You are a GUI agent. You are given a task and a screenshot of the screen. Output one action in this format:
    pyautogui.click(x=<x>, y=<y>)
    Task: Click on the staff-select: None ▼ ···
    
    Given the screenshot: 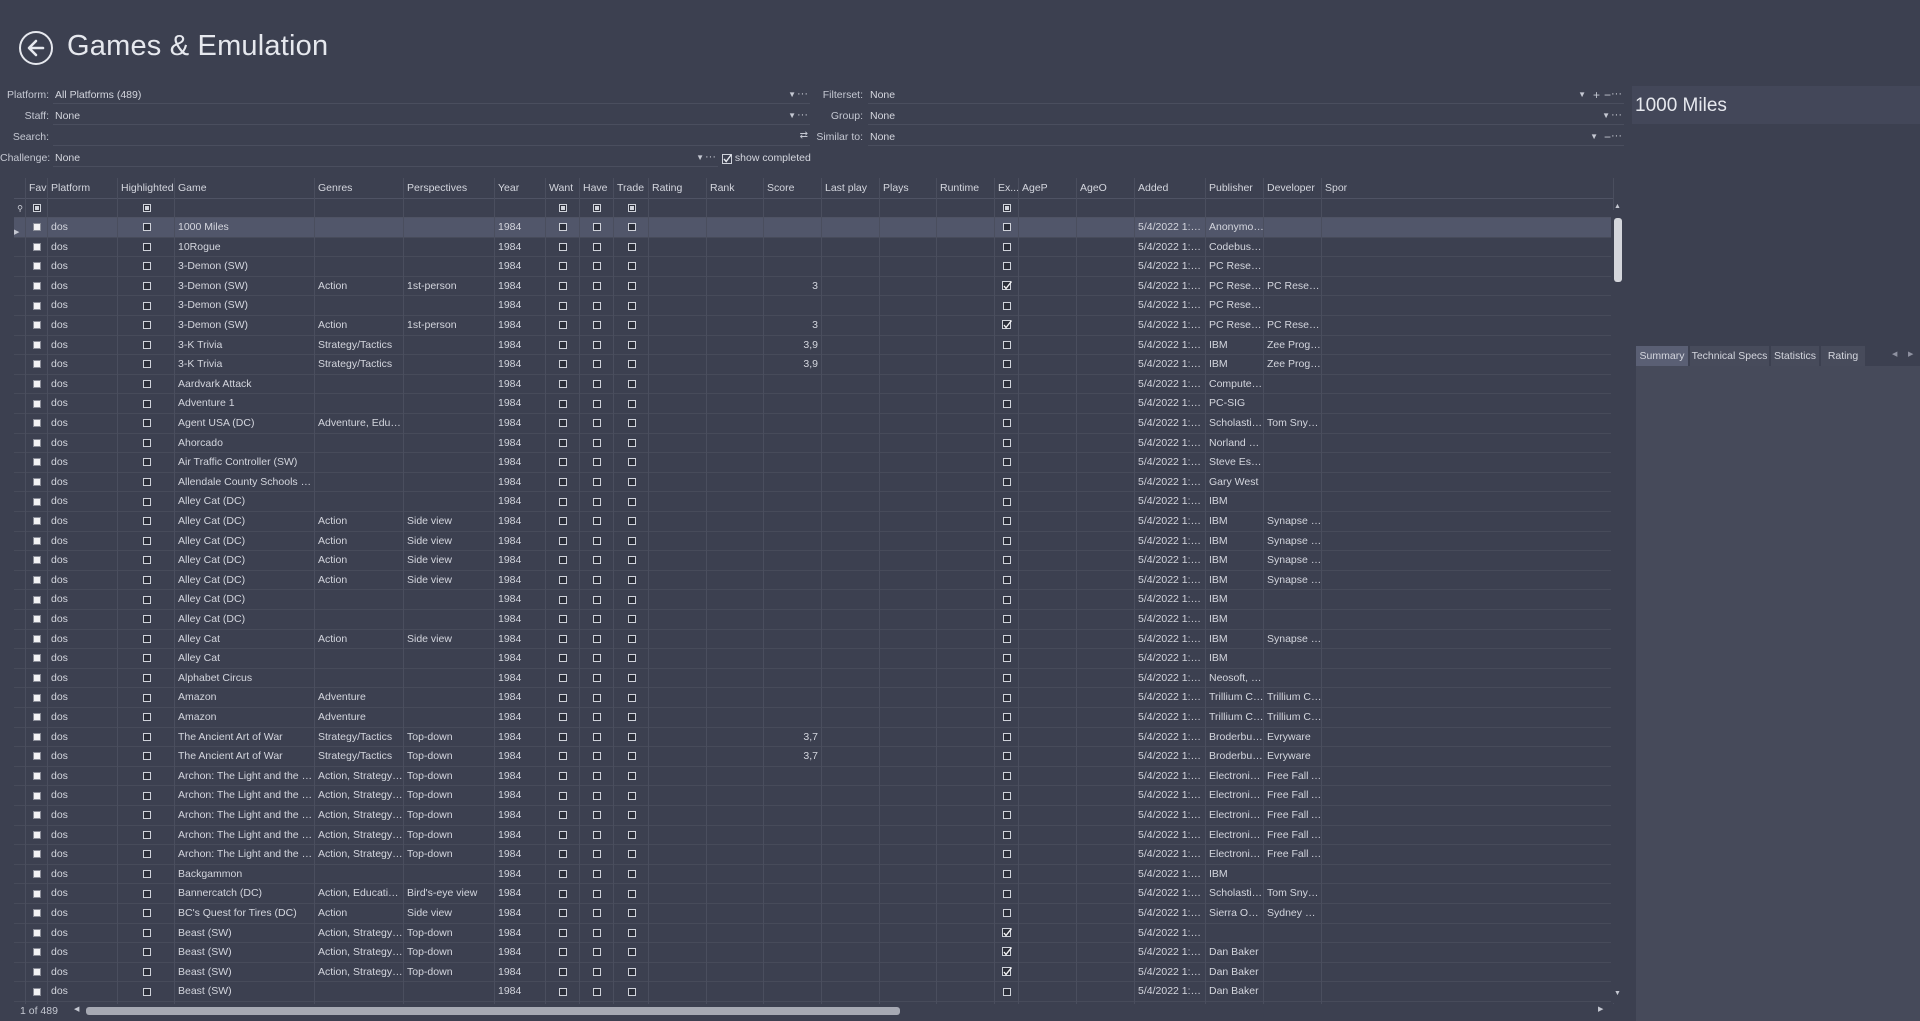 What is the action you would take?
    pyautogui.click(x=431, y=116)
    